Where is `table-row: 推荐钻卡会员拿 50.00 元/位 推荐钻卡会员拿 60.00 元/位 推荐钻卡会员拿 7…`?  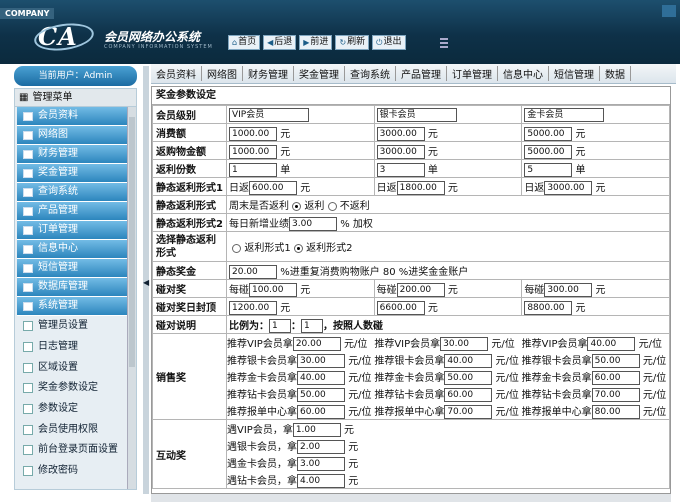
table-row: 推荐钻卡会员拿 50.00 元/位 推荐钻卡会员拿 60.00 元/位 推荐钻卡会员拿 7… is located at coordinates (447, 394).